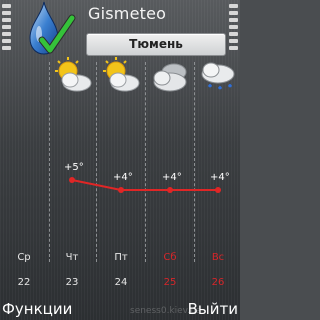  I want to click on day-label: Вс, so click(218, 257).